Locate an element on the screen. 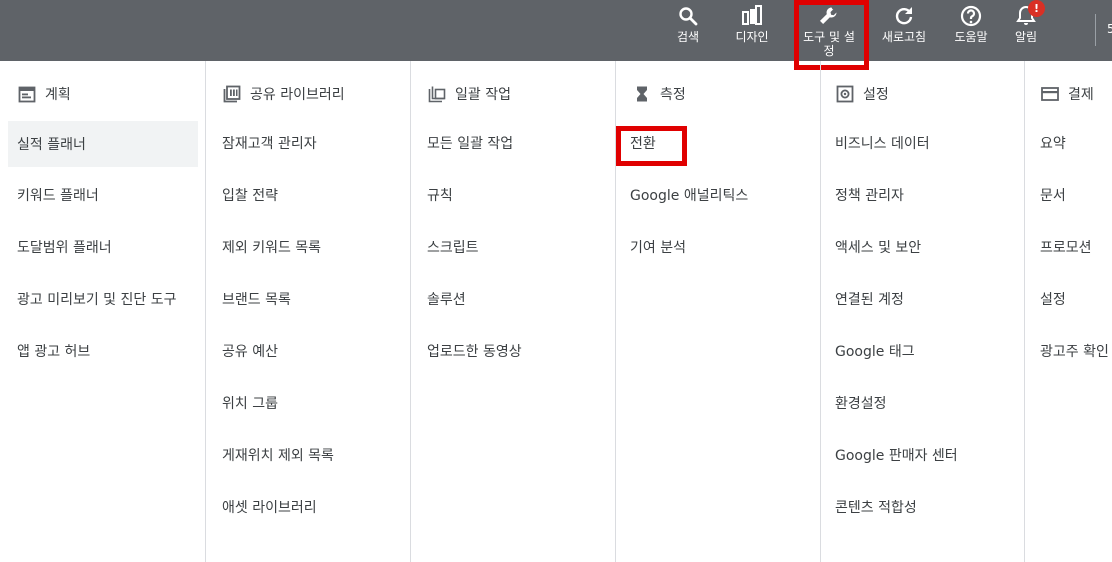  menu-item-solutions: 솔루션 is located at coordinates (446, 299).